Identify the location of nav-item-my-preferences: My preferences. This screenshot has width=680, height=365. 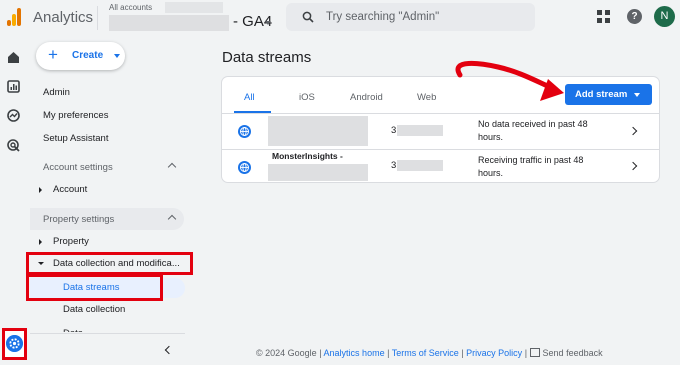
(75, 115).